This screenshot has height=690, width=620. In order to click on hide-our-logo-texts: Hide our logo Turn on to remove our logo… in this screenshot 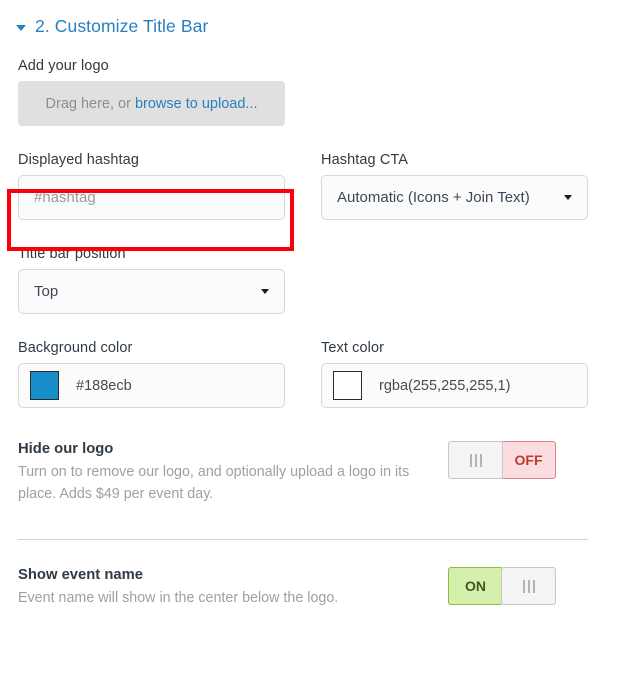, I will do `click(233, 473)`.